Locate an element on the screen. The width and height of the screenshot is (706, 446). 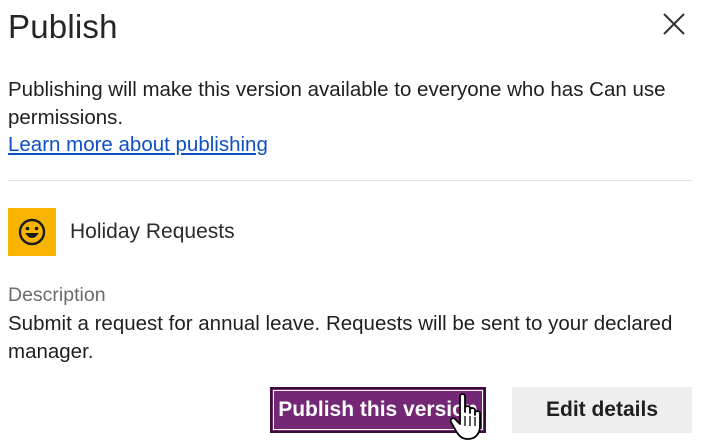
smiley-icon is located at coordinates (32, 232).